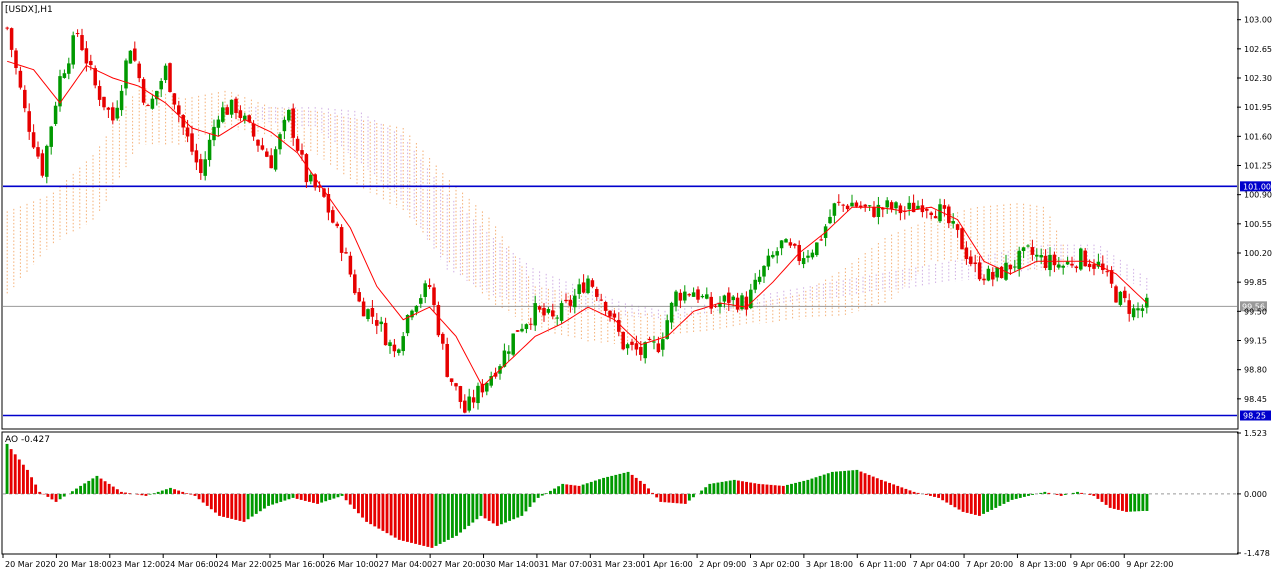  Describe the element at coordinates (565, 564) in the screenshot. I see `time-tick-label: 31 Mar 07:00` at that location.